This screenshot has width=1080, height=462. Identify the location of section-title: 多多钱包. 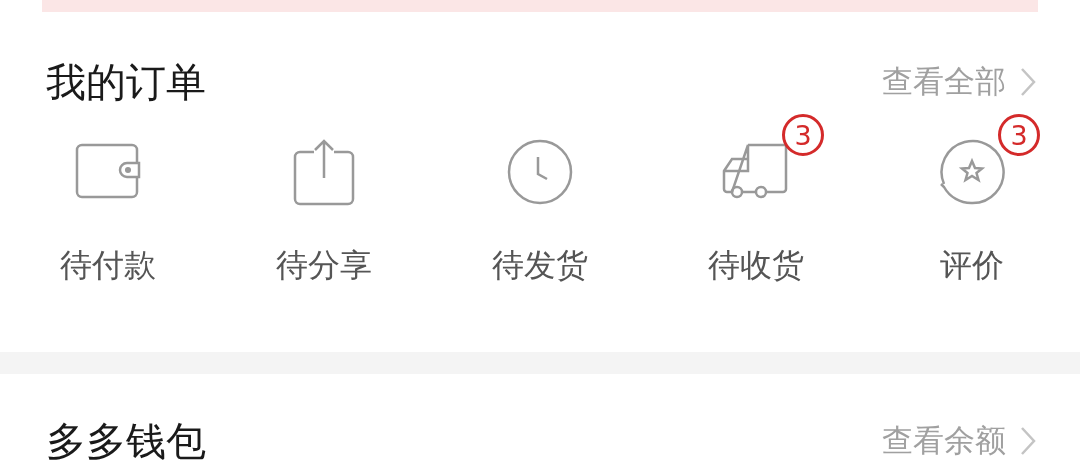
(126, 439).